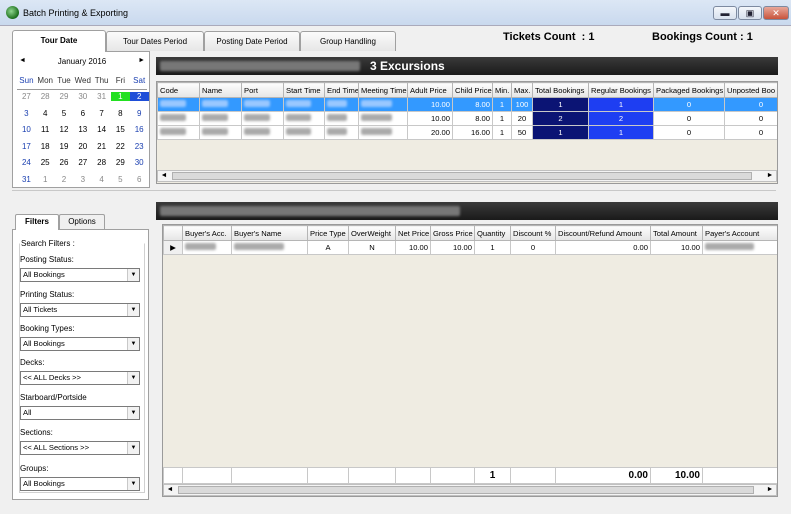 The image size is (791, 514). What do you see at coordinates (328, 233) in the screenshot?
I see `column-header: Price Type` at bounding box center [328, 233].